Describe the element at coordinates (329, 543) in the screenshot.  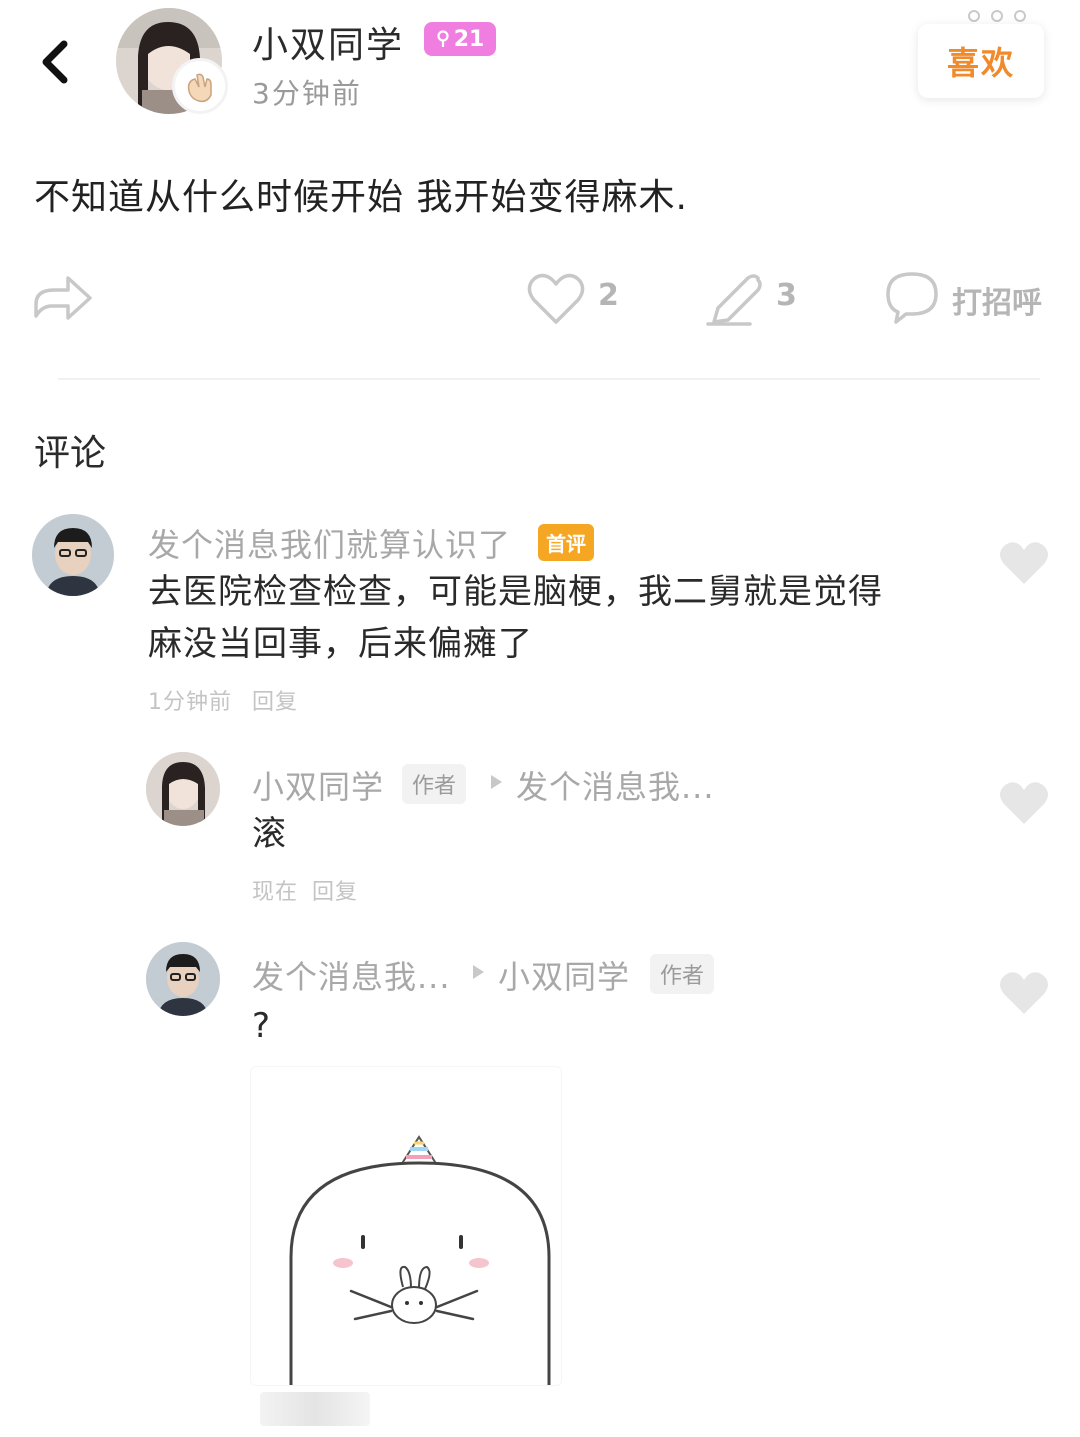
I see `comment-author: 发个消息我们就算认识了` at that location.